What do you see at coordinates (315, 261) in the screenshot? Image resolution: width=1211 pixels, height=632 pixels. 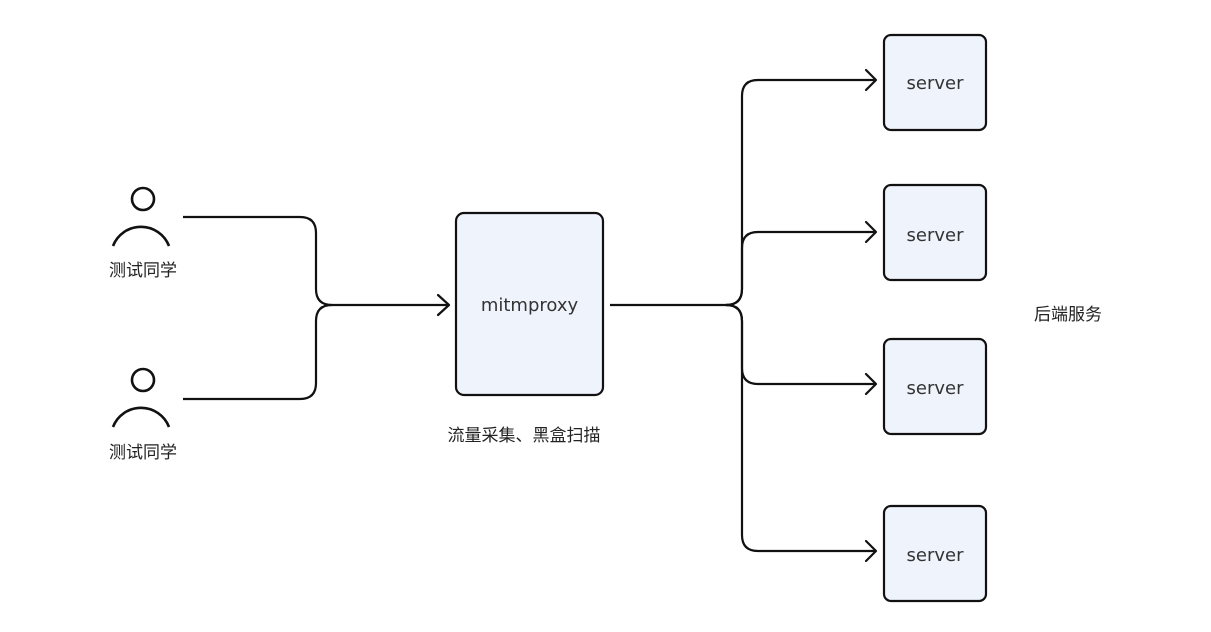 I see `user-1-connector` at bounding box center [315, 261].